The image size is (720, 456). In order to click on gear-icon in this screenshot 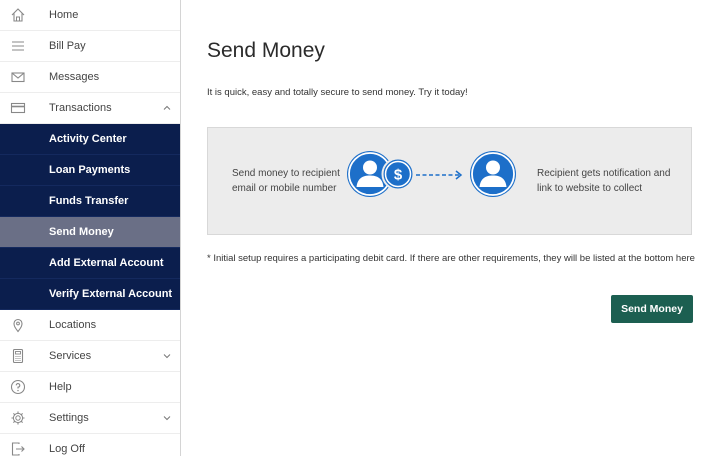, I will do `click(18, 418)`.